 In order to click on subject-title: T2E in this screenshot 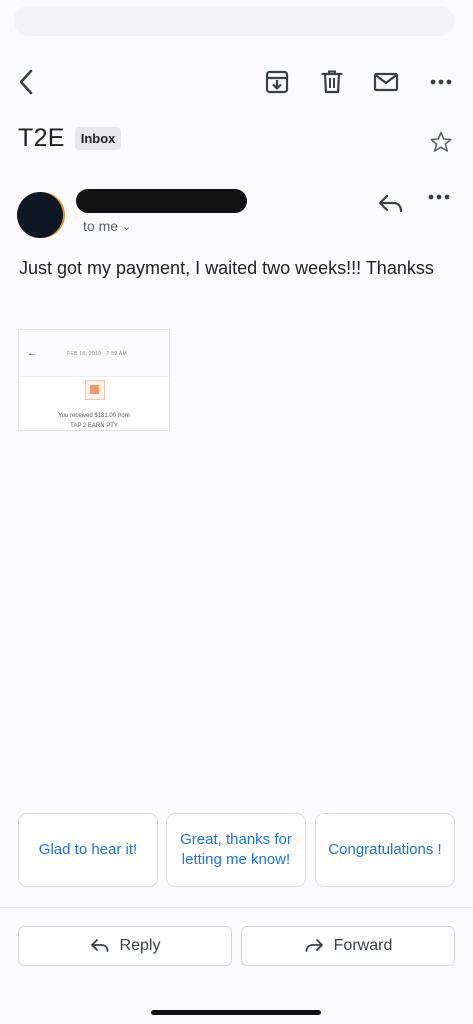, I will do `click(41, 138)`.